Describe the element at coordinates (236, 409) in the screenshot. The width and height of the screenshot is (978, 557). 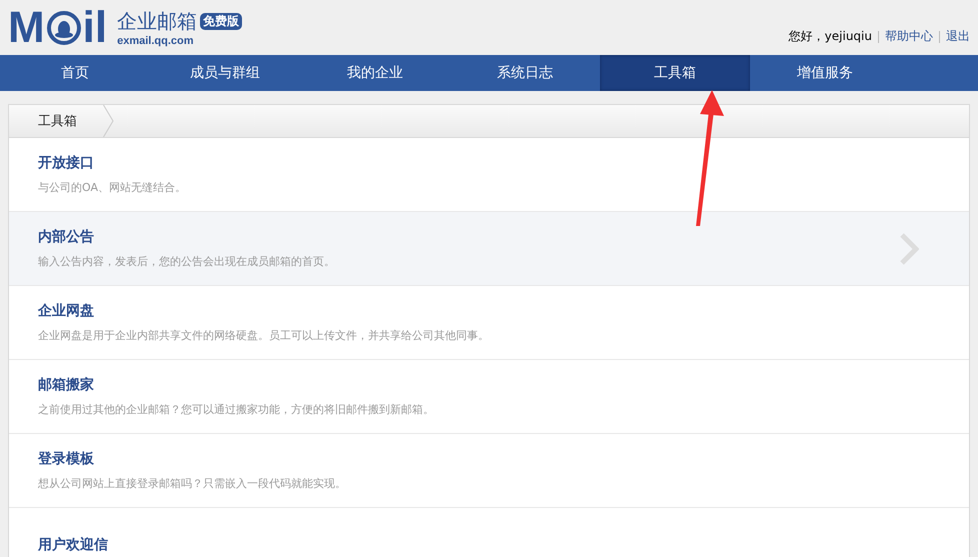
I see `tool-description: 之前使用过其他的企业邮箱？您可以通过搬家功能，方便的将旧邮件搬到新邮箱。` at that location.